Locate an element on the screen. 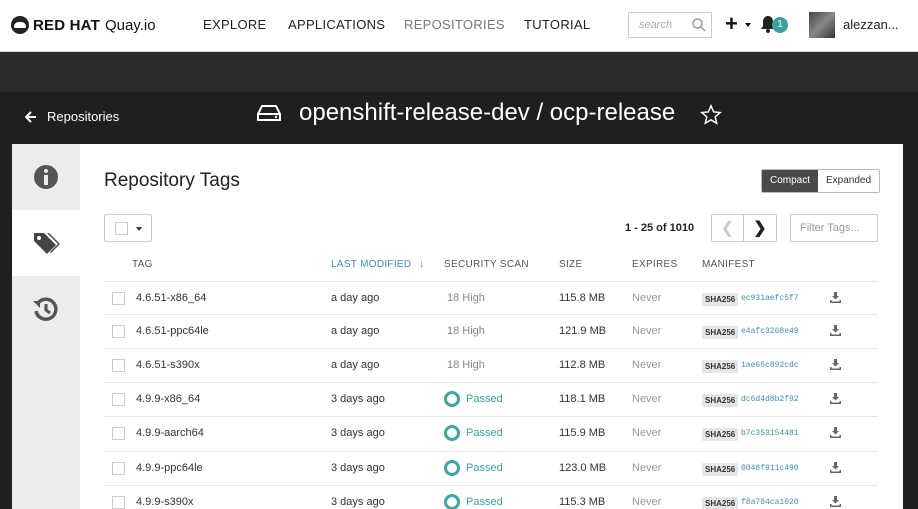  back-label: Repositories is located at coordinates (83, 116).